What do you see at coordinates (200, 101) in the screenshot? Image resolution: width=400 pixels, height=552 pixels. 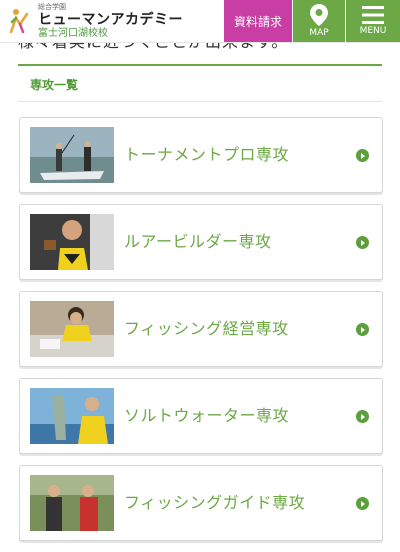 I see `section-underline` at bounding box center [200, 101].